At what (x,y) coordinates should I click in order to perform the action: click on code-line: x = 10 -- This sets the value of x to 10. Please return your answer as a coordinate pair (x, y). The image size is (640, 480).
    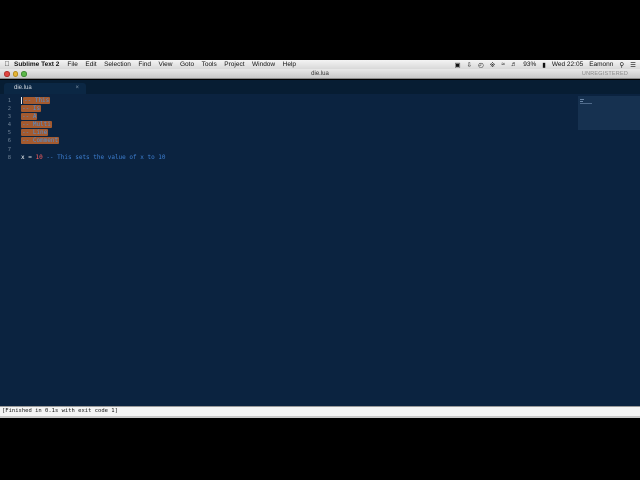
    Looking at the image, I should click on (93, 158).